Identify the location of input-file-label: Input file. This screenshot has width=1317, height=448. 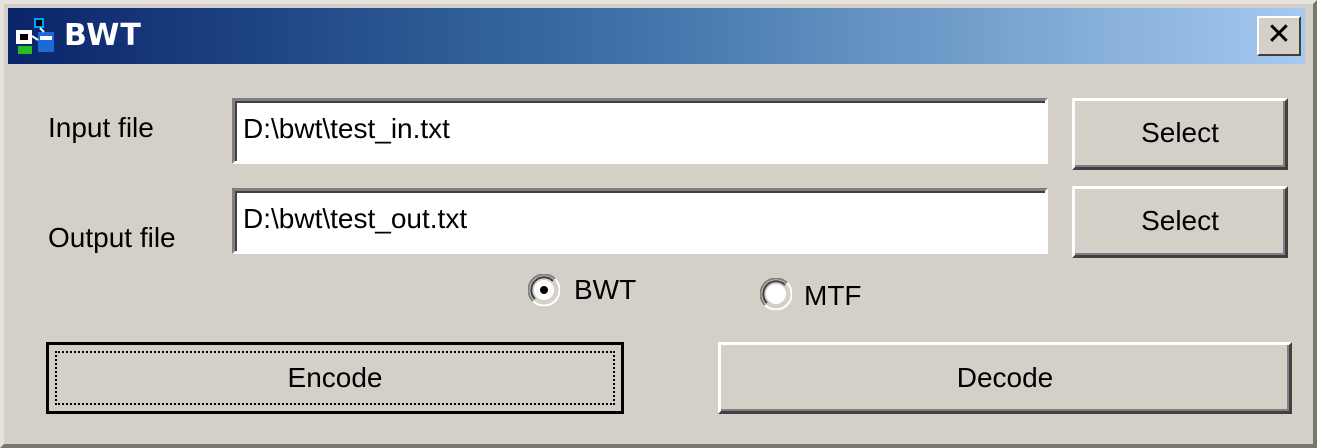
(101, 127).